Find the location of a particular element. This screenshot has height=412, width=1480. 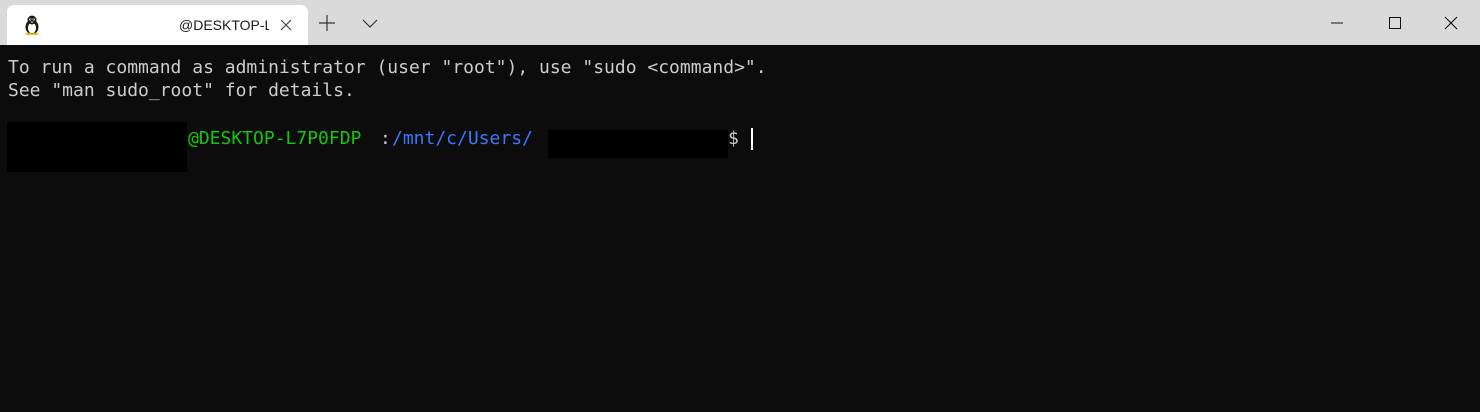

redacted-username is located at coordinates (97, 147).